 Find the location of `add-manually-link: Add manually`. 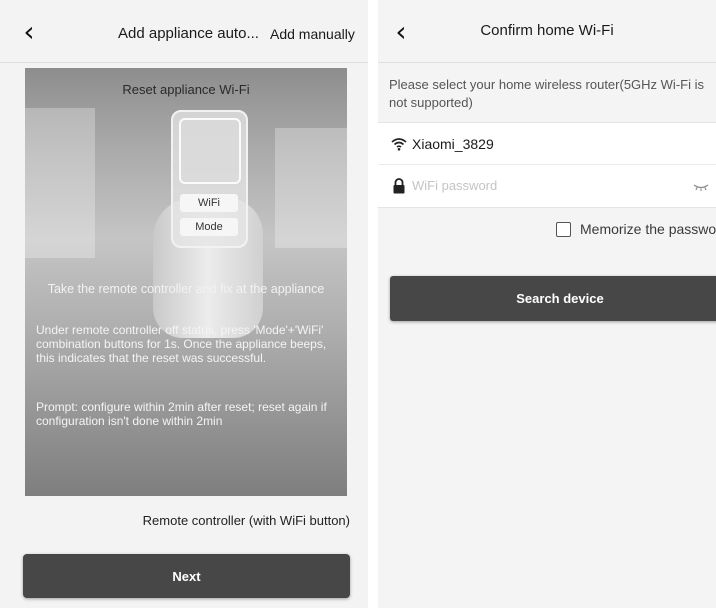

add-manually-link: Add manually is located at coordinates (312, 34).